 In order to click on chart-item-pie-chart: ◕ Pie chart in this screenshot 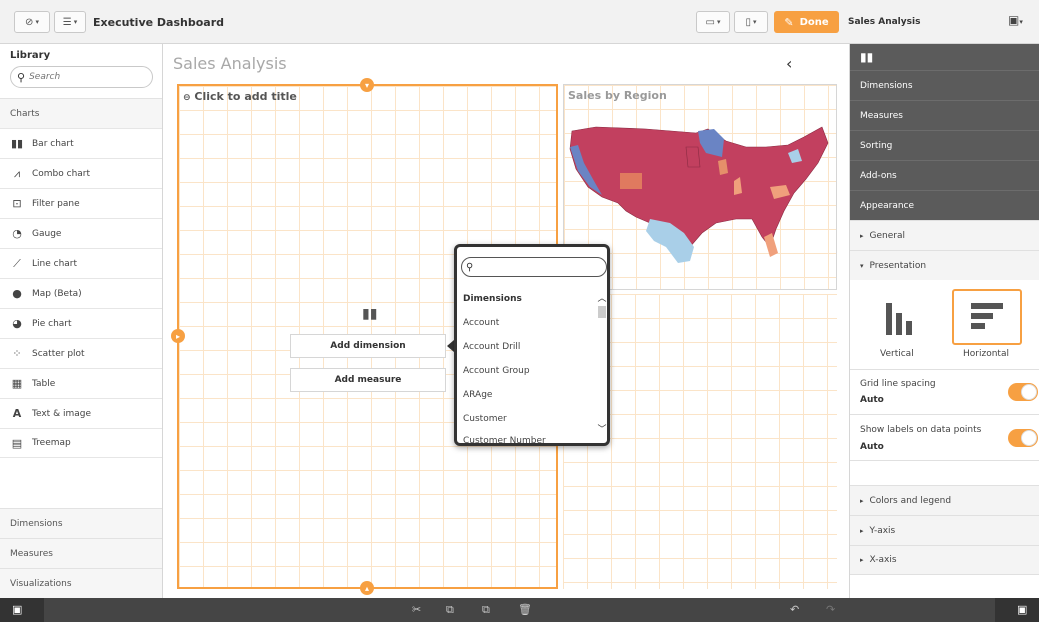, I will do `click(81, 323)`.